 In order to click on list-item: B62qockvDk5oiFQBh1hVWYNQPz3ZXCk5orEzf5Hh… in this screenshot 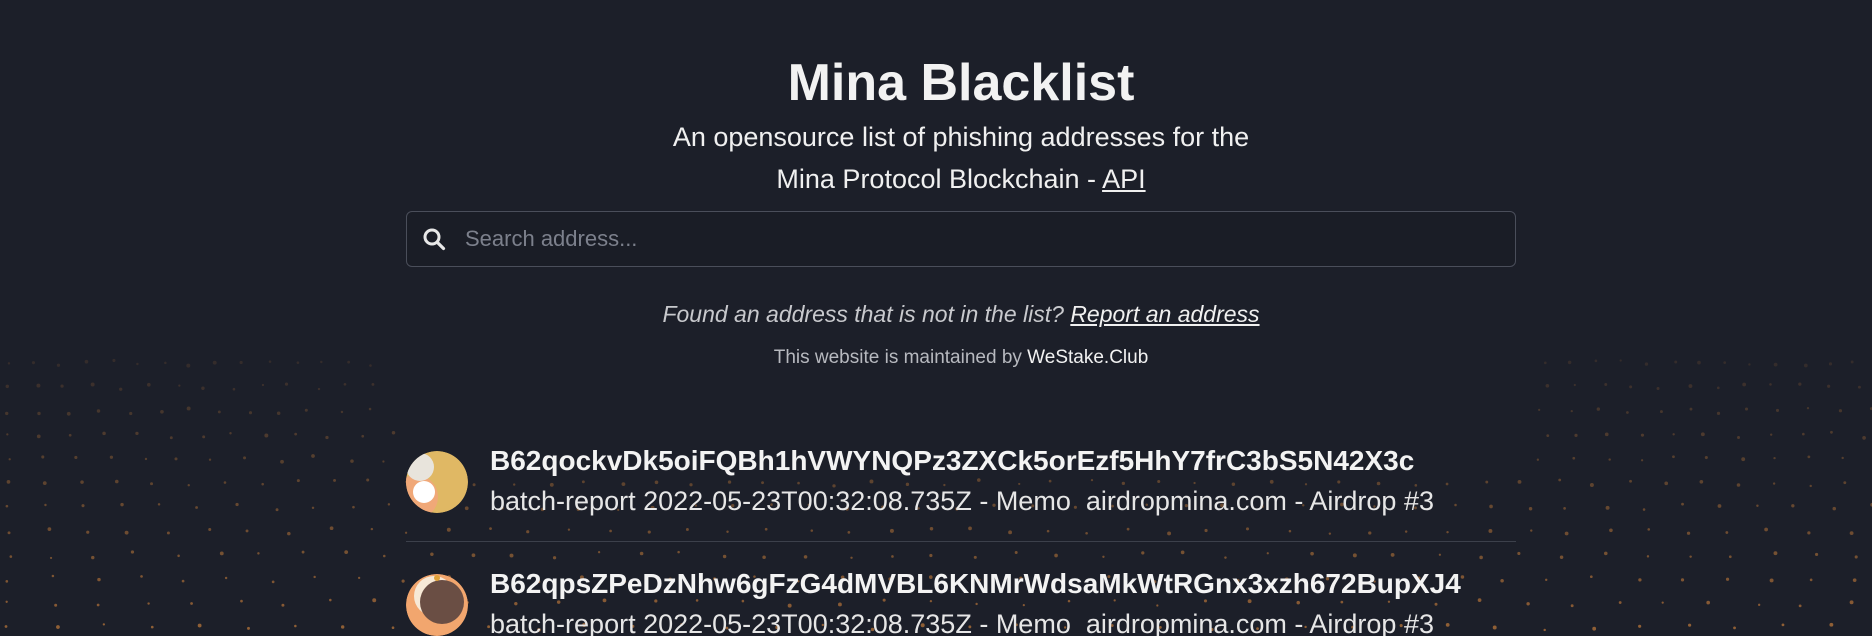, I will do `click(961, 490)`.